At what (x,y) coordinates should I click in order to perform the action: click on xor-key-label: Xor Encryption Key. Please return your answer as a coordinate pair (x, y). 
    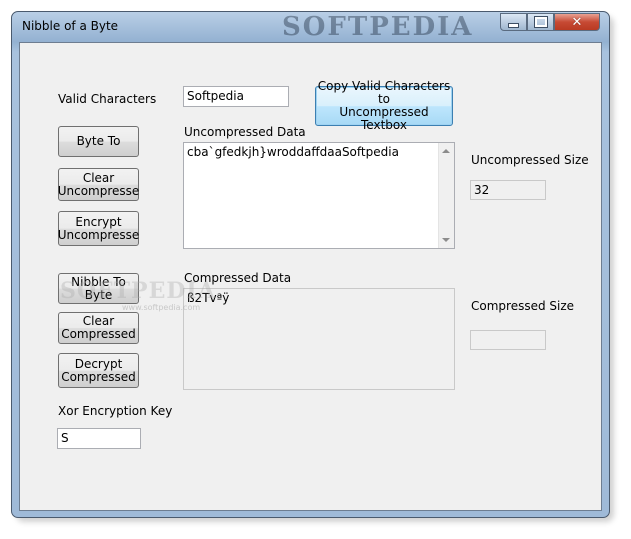
    Looking at the image, I should click on (115, 411).